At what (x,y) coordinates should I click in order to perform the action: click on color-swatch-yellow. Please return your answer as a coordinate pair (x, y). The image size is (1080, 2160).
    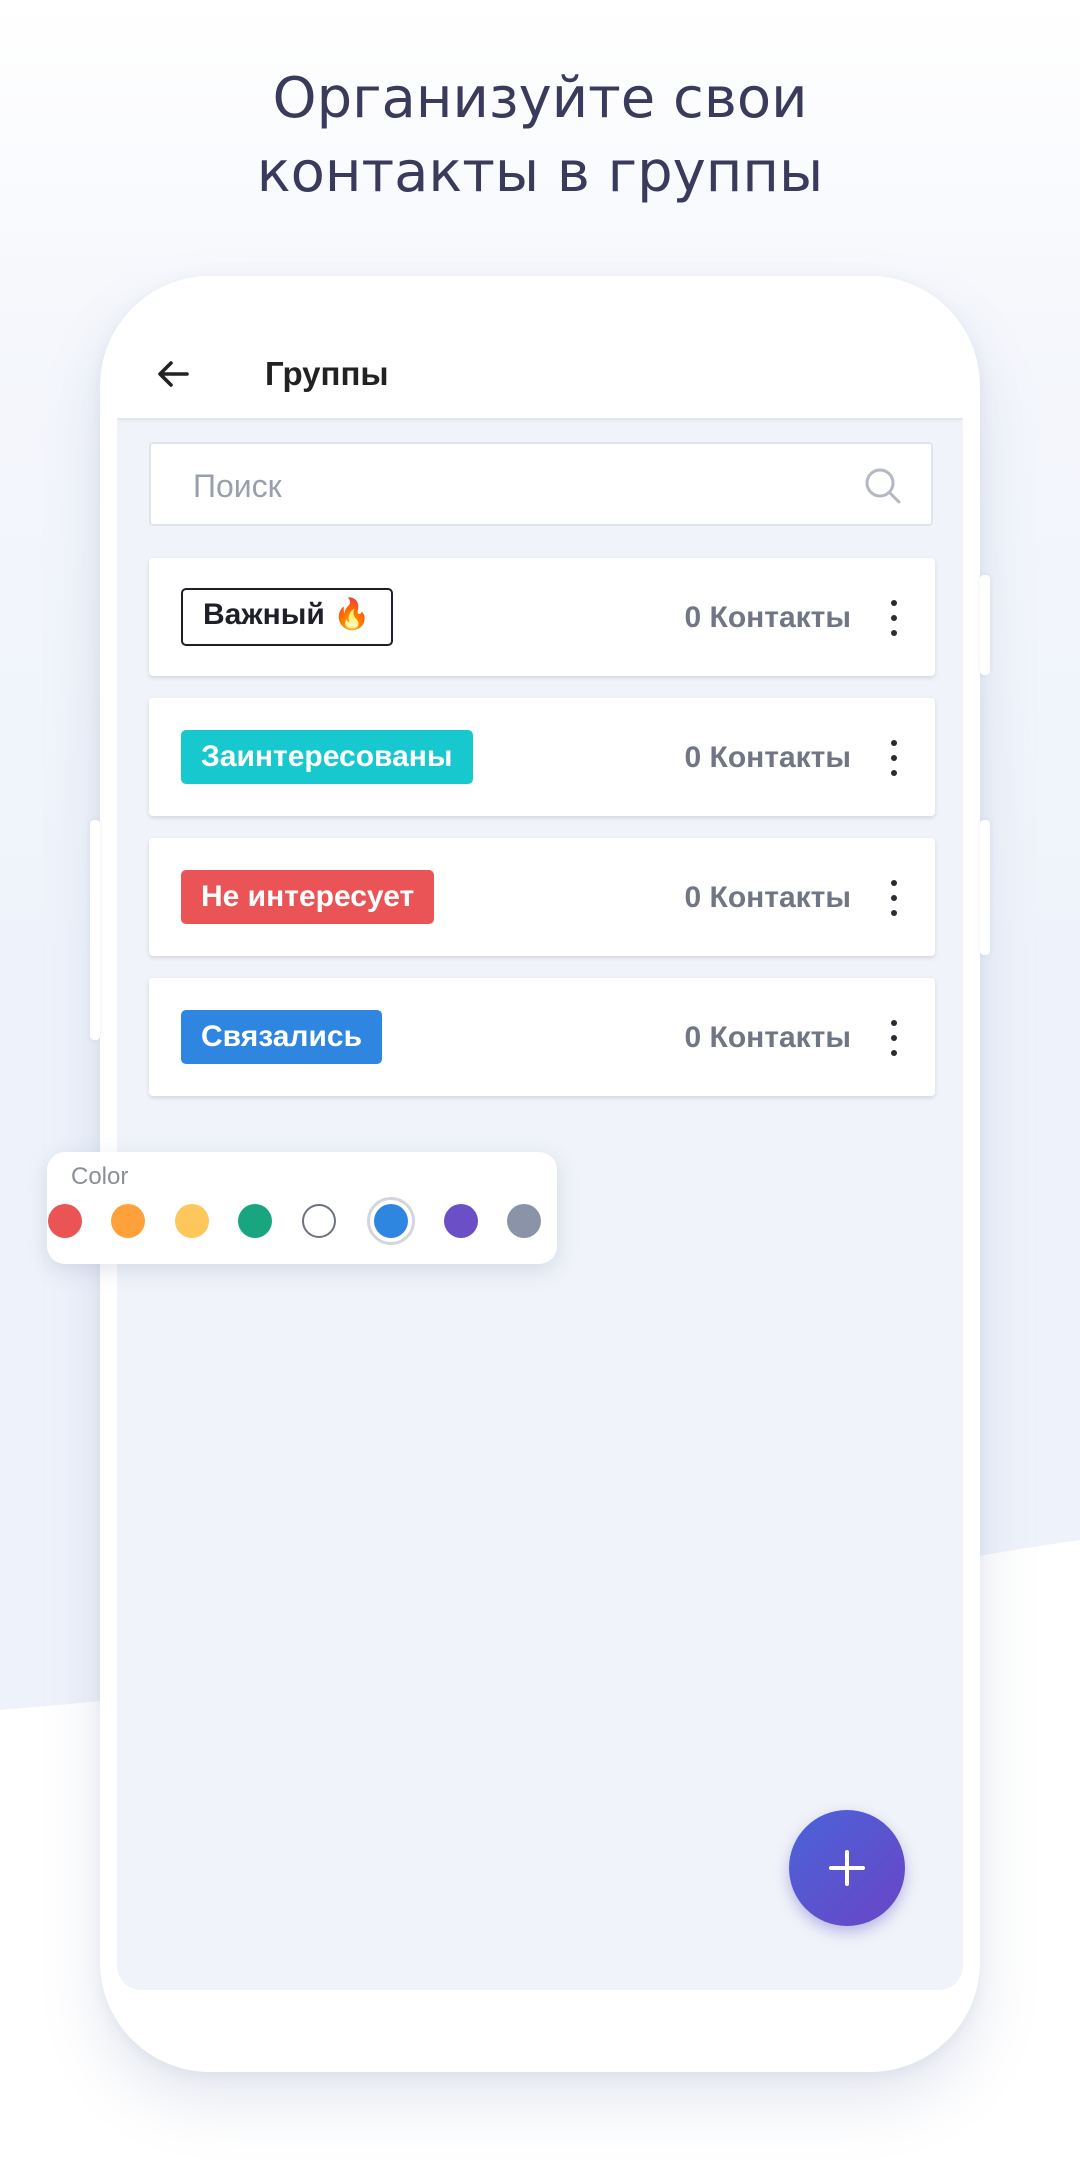
    Looking at the image, I should click on (192, 1221).